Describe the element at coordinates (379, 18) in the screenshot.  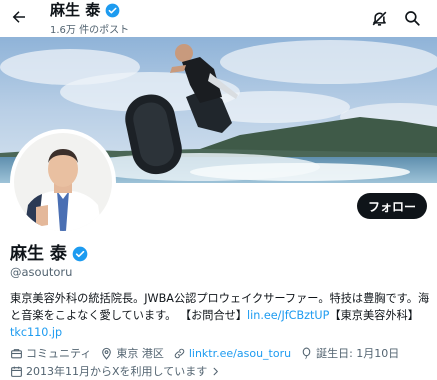
I see `notification-bell-off-icon` at that location.